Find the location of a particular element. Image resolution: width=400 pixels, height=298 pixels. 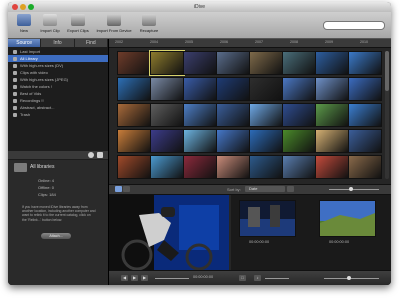

grid-view-button is located at coordinates (118, 189).